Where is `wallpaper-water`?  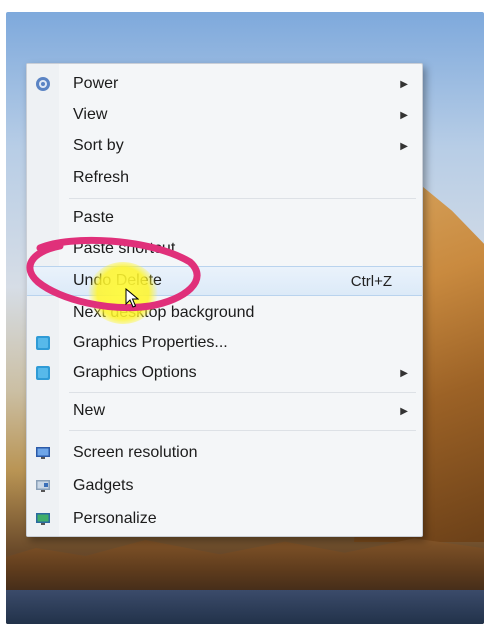 wallpaper-water is located at coordinates (245, 607).